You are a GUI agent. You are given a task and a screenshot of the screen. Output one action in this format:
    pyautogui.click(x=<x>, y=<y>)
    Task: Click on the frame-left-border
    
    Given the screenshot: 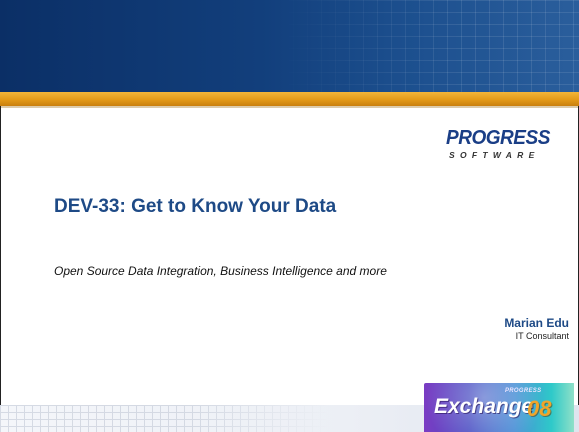 What is the action you would take?
    pyautogui.click(x=0, y=255)
    